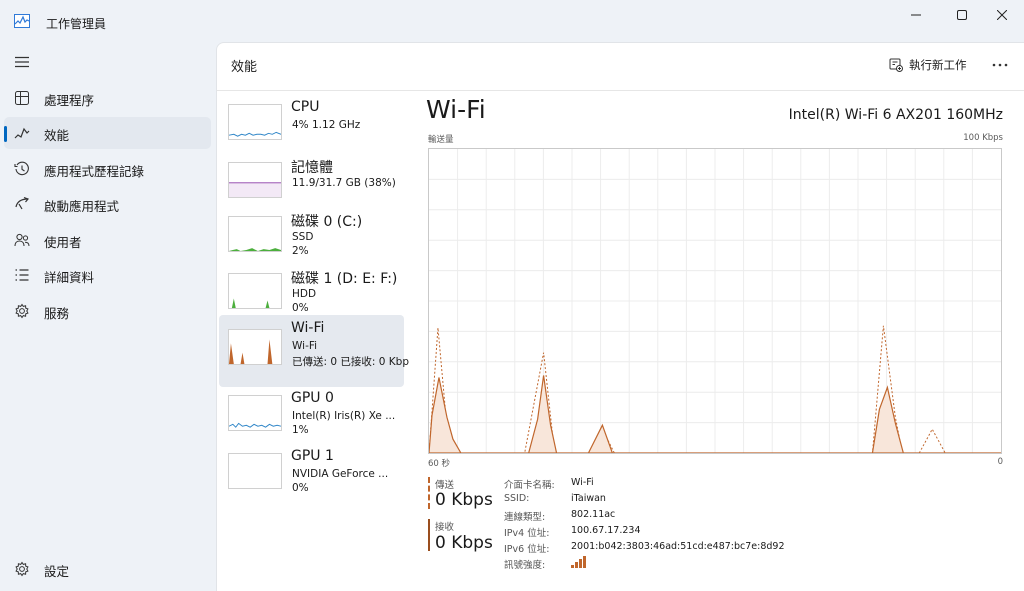  I want to click on nav-item-label: 使用者, so click(63, 242).